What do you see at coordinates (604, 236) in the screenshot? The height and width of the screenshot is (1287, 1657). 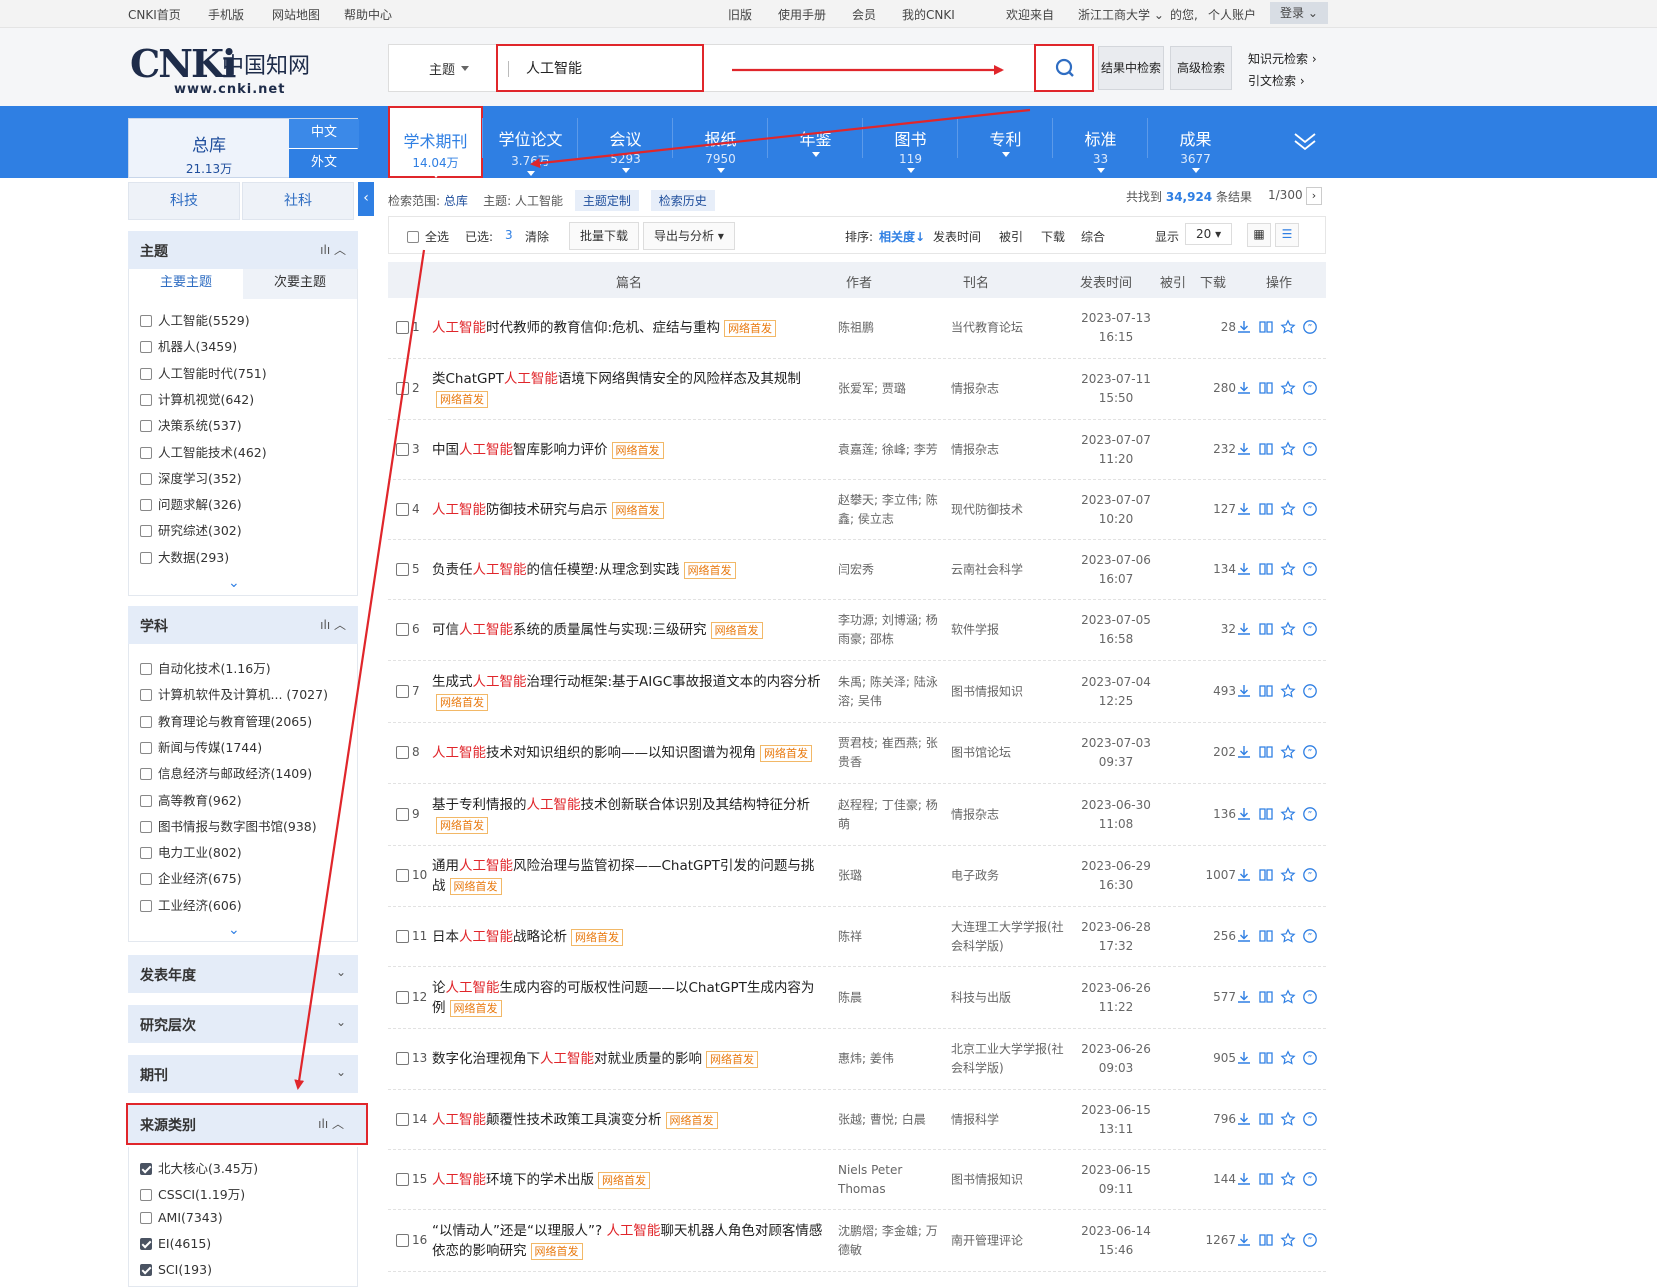 I see `batch-download-button: 批量下载` at bounding box center [604, 236].